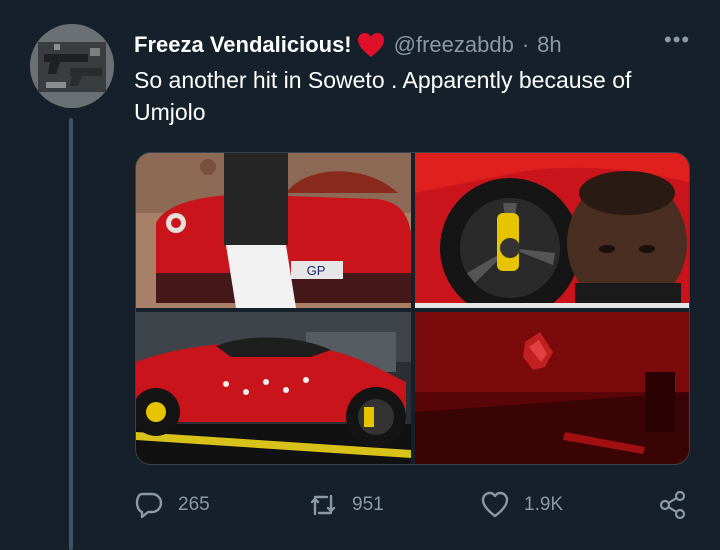 This screenshot has height=550, width=720. I want to click on photo-bullet-hole-closeup, so click(552, 388).